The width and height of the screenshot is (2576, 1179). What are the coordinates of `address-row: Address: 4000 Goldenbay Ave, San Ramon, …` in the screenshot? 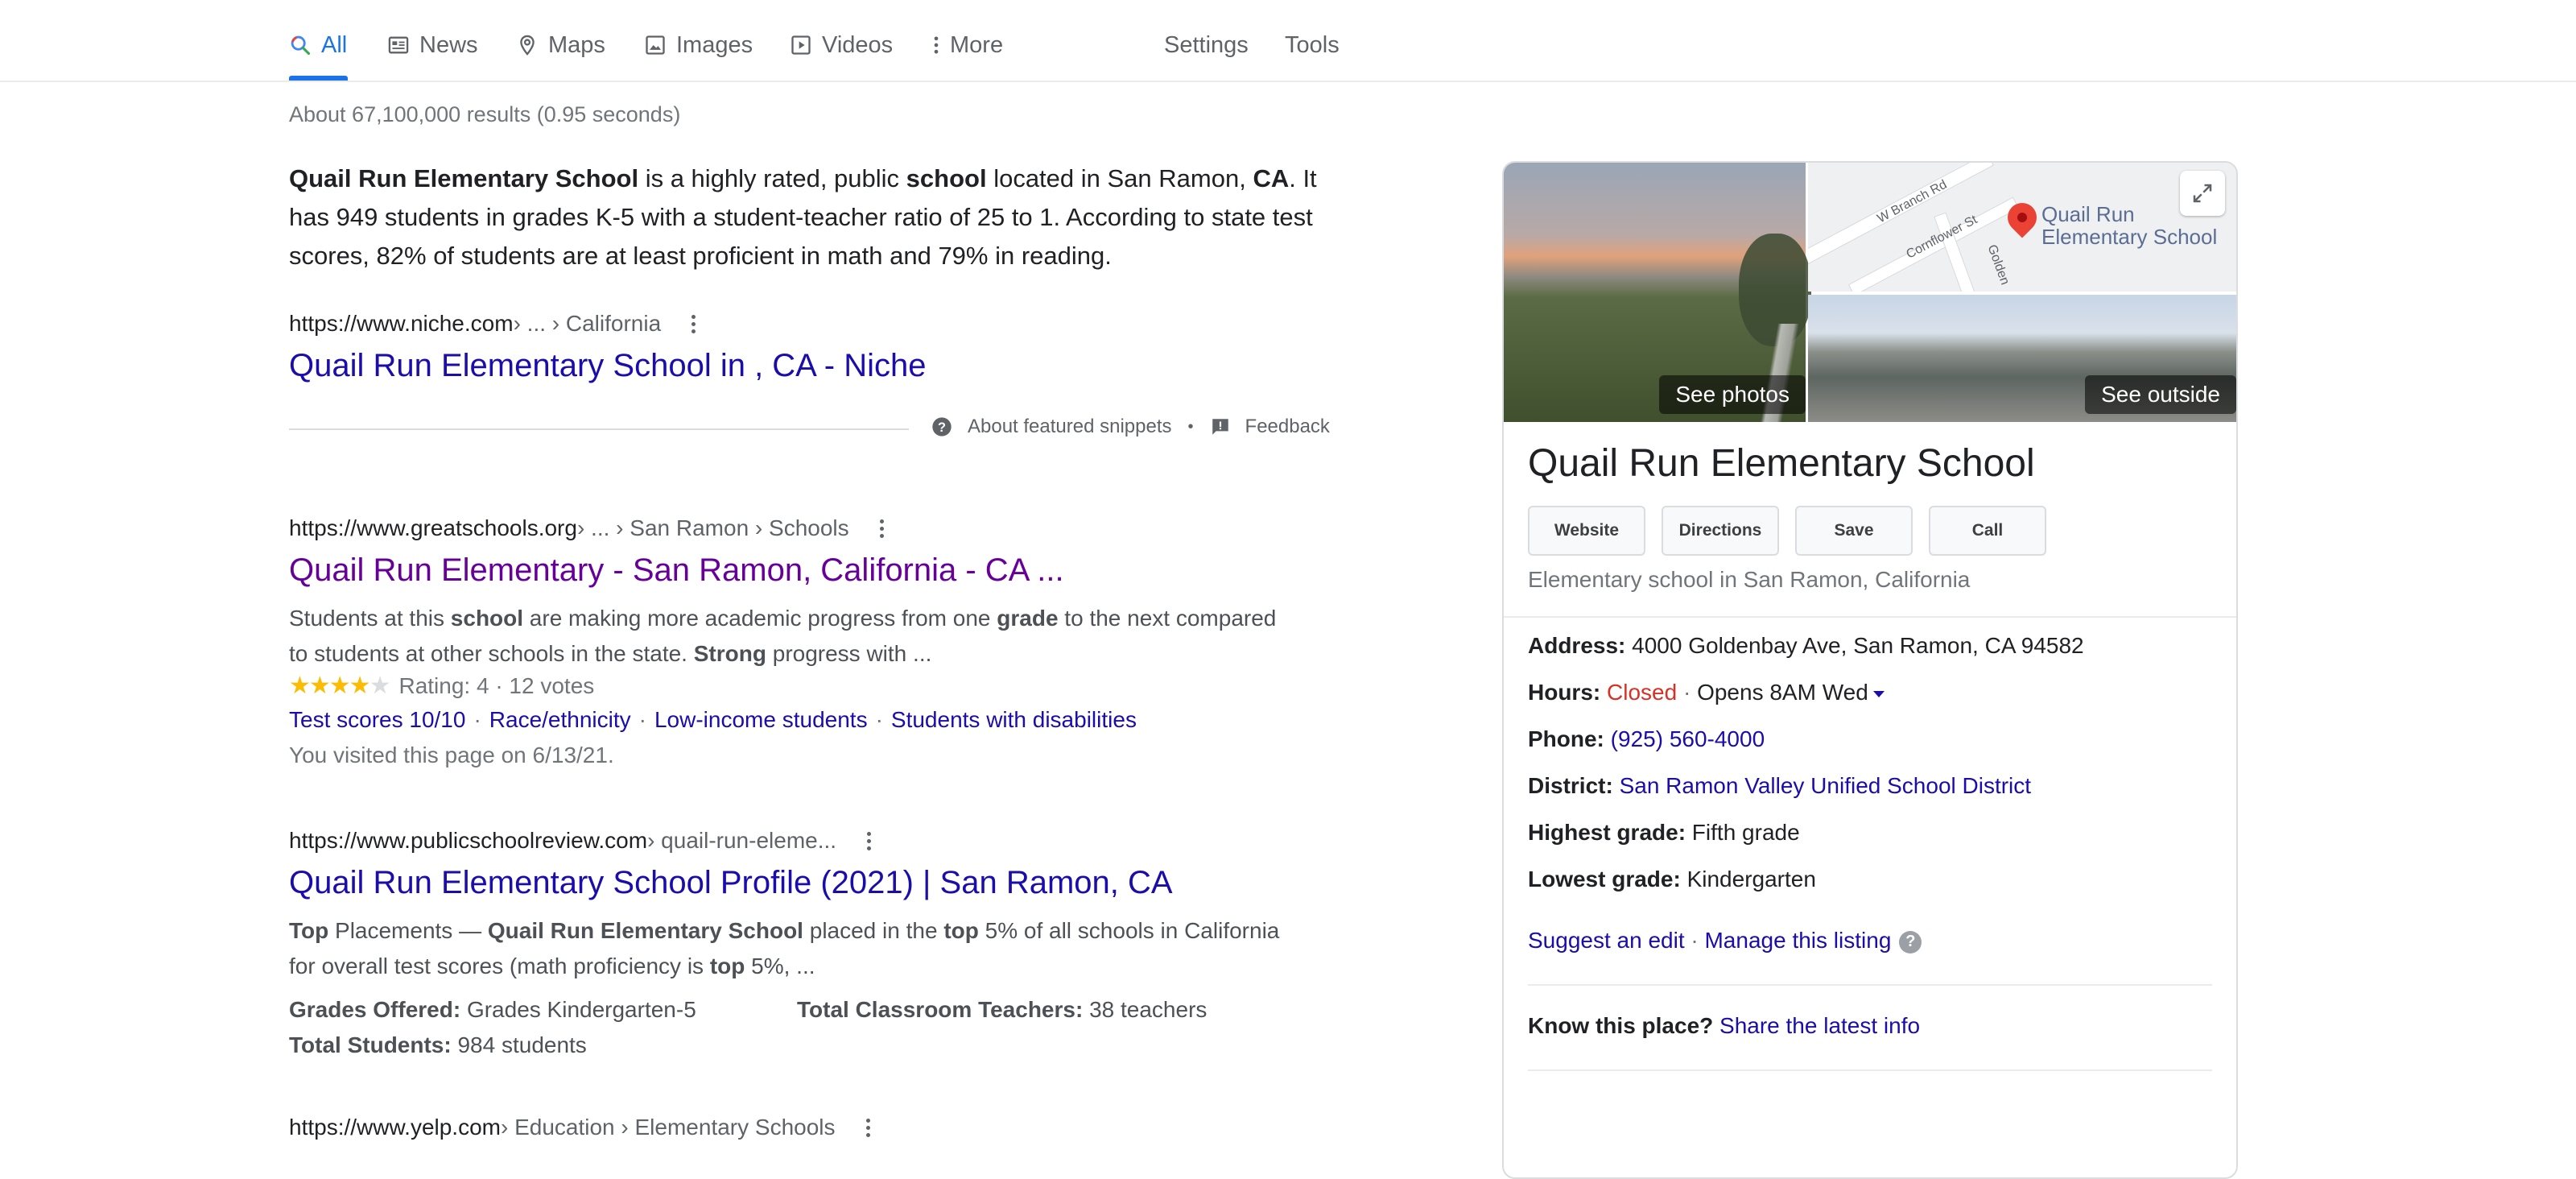 It's located at (1806, 646).